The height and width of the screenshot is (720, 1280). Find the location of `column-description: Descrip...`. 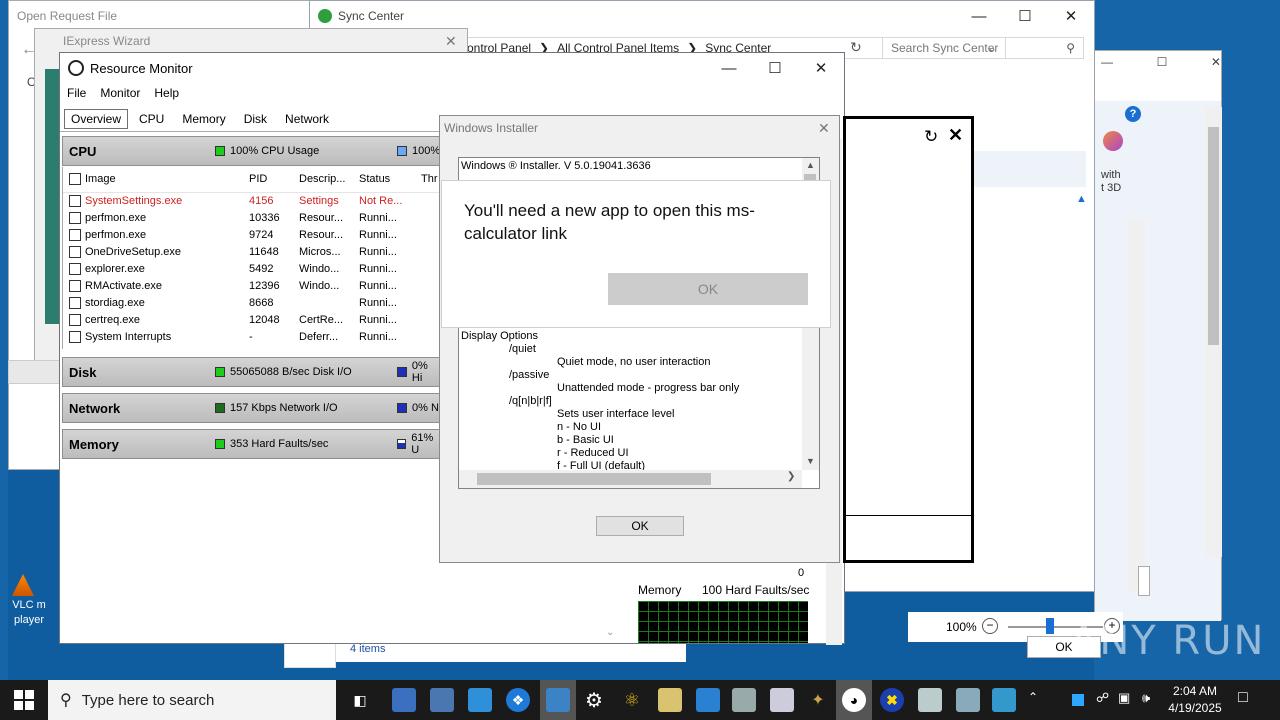

column-description: Descrip... is located at coordinates (322, 179).